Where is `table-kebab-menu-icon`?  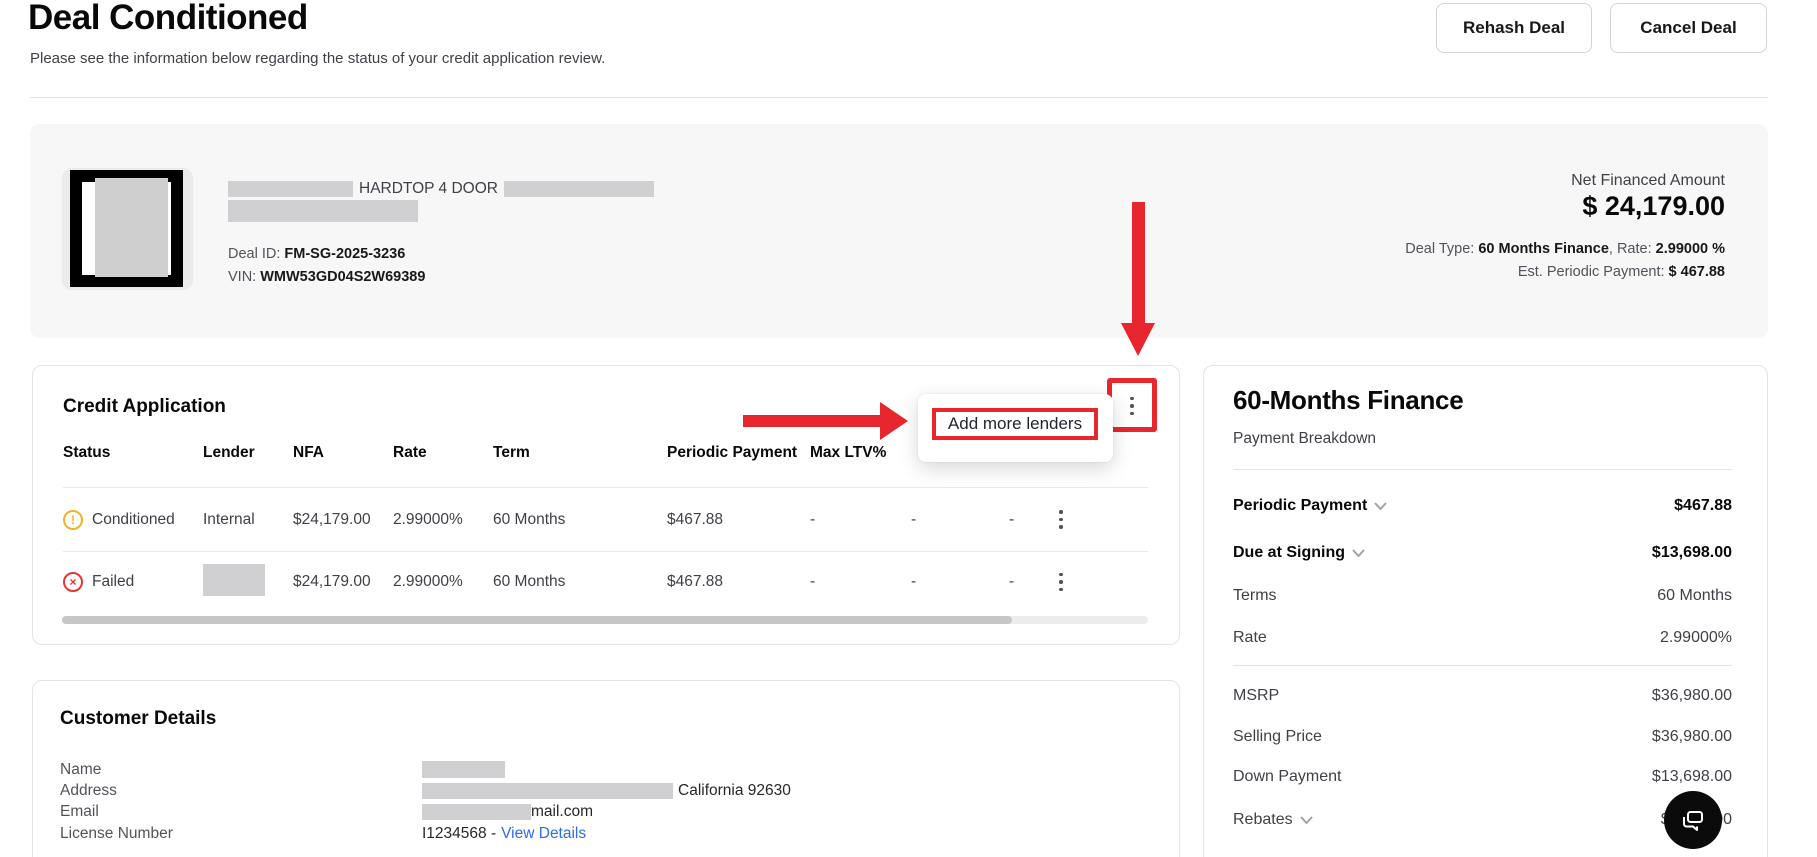 table-kebab-menu-icon is located at coordinates (1132, 406).